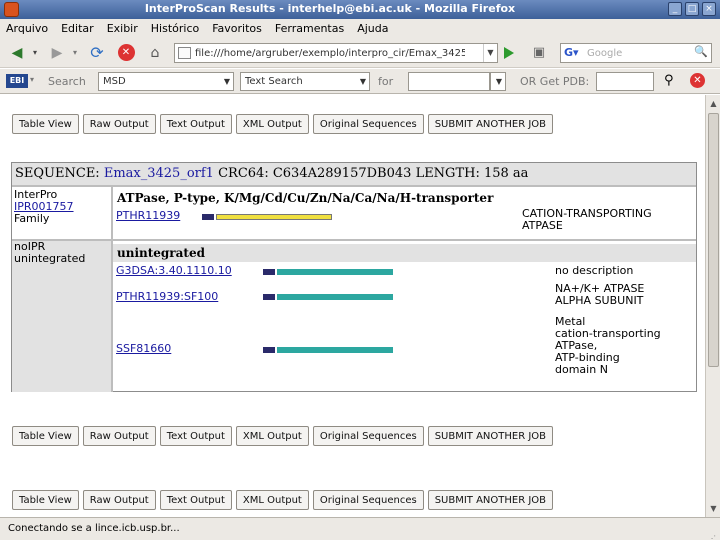  Describe the element at coordinates (342, 173) in the screenshot. I see `crc-value: C634A289157DB043` at that location.